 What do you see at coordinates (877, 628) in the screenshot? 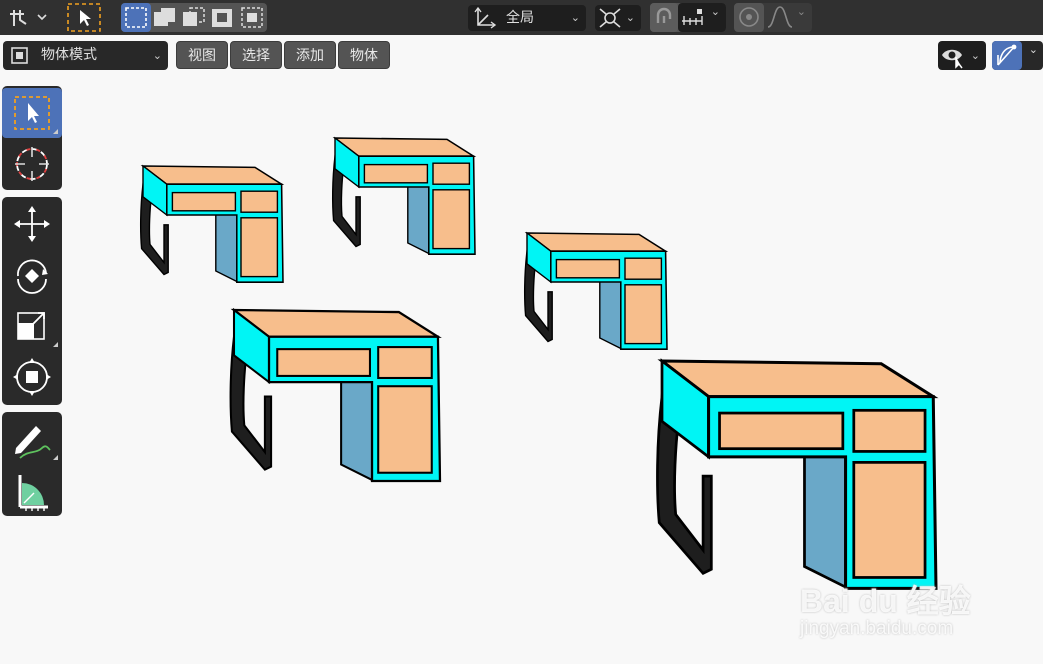
I see `watermark-url: jingyan.baidu.com` at bounding box center [877, 628].